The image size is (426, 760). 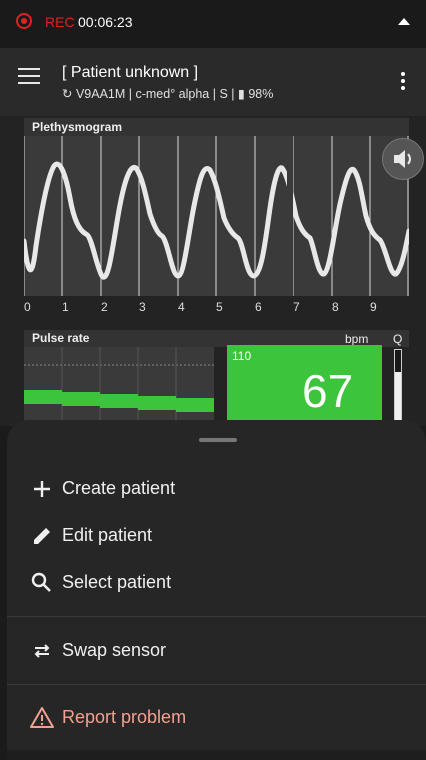 What do you see at coordinates (105, 22) in the screenshot?
I see `rec-time: 00:06:23` at bounding box center [105, 22].